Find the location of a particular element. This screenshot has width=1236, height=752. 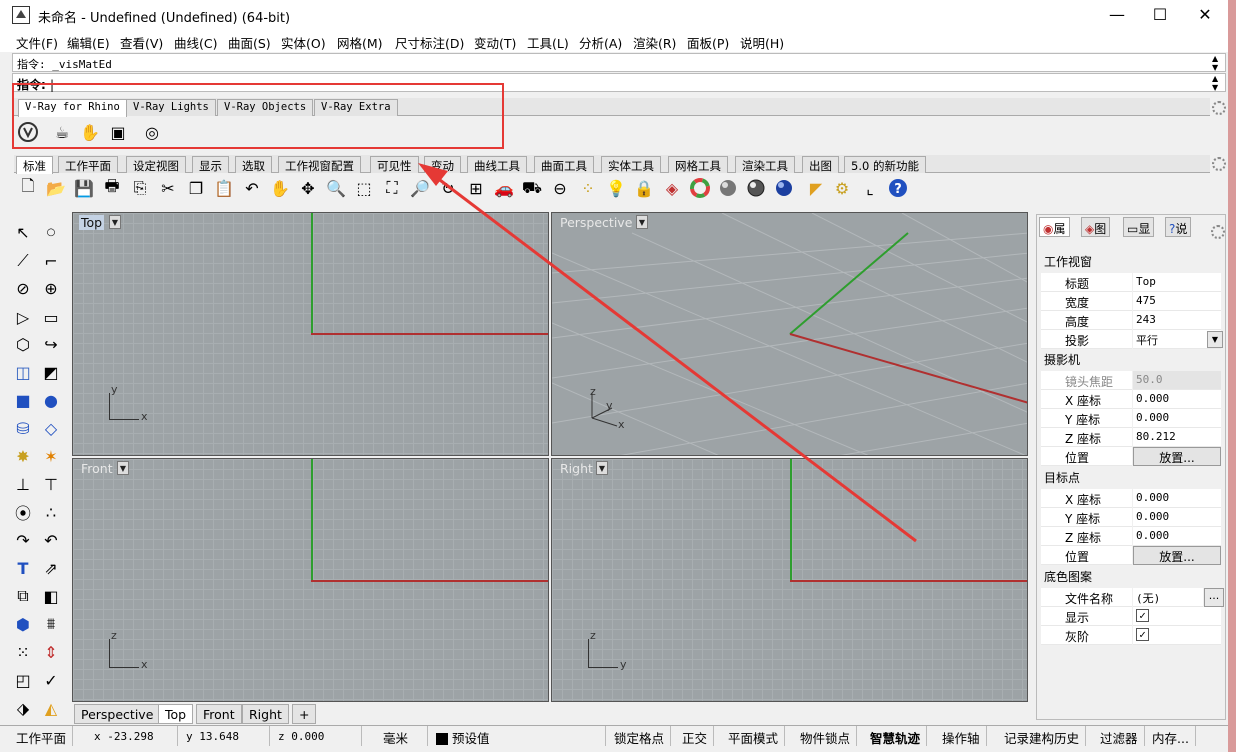

tab-cplane: 工作平面 is located at coordinates (88, 164).